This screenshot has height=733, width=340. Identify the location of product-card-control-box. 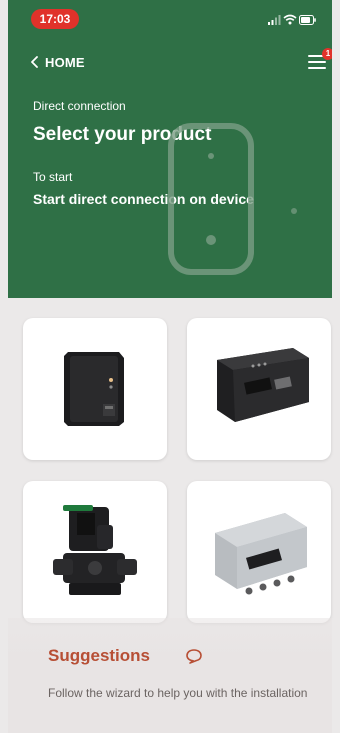
(259, 552).